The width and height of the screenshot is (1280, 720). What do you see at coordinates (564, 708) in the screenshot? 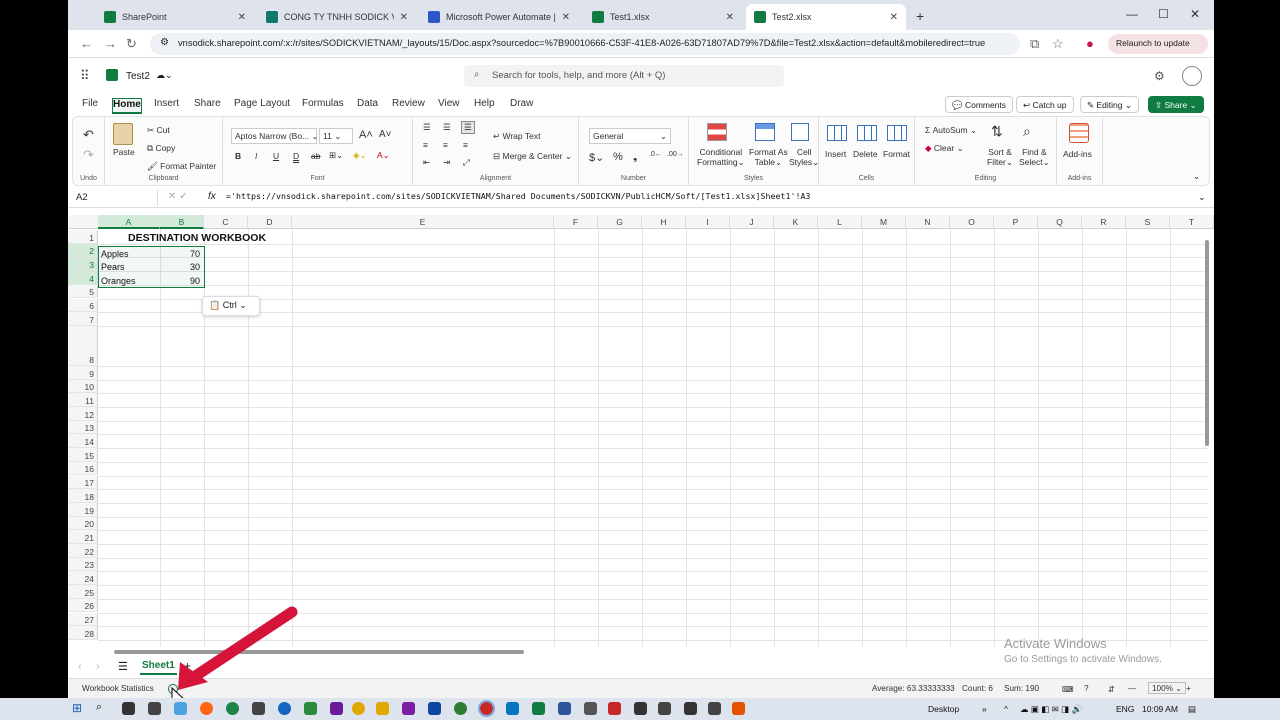
I see `word-taskbar-icon` at bounding box center [564, 708].